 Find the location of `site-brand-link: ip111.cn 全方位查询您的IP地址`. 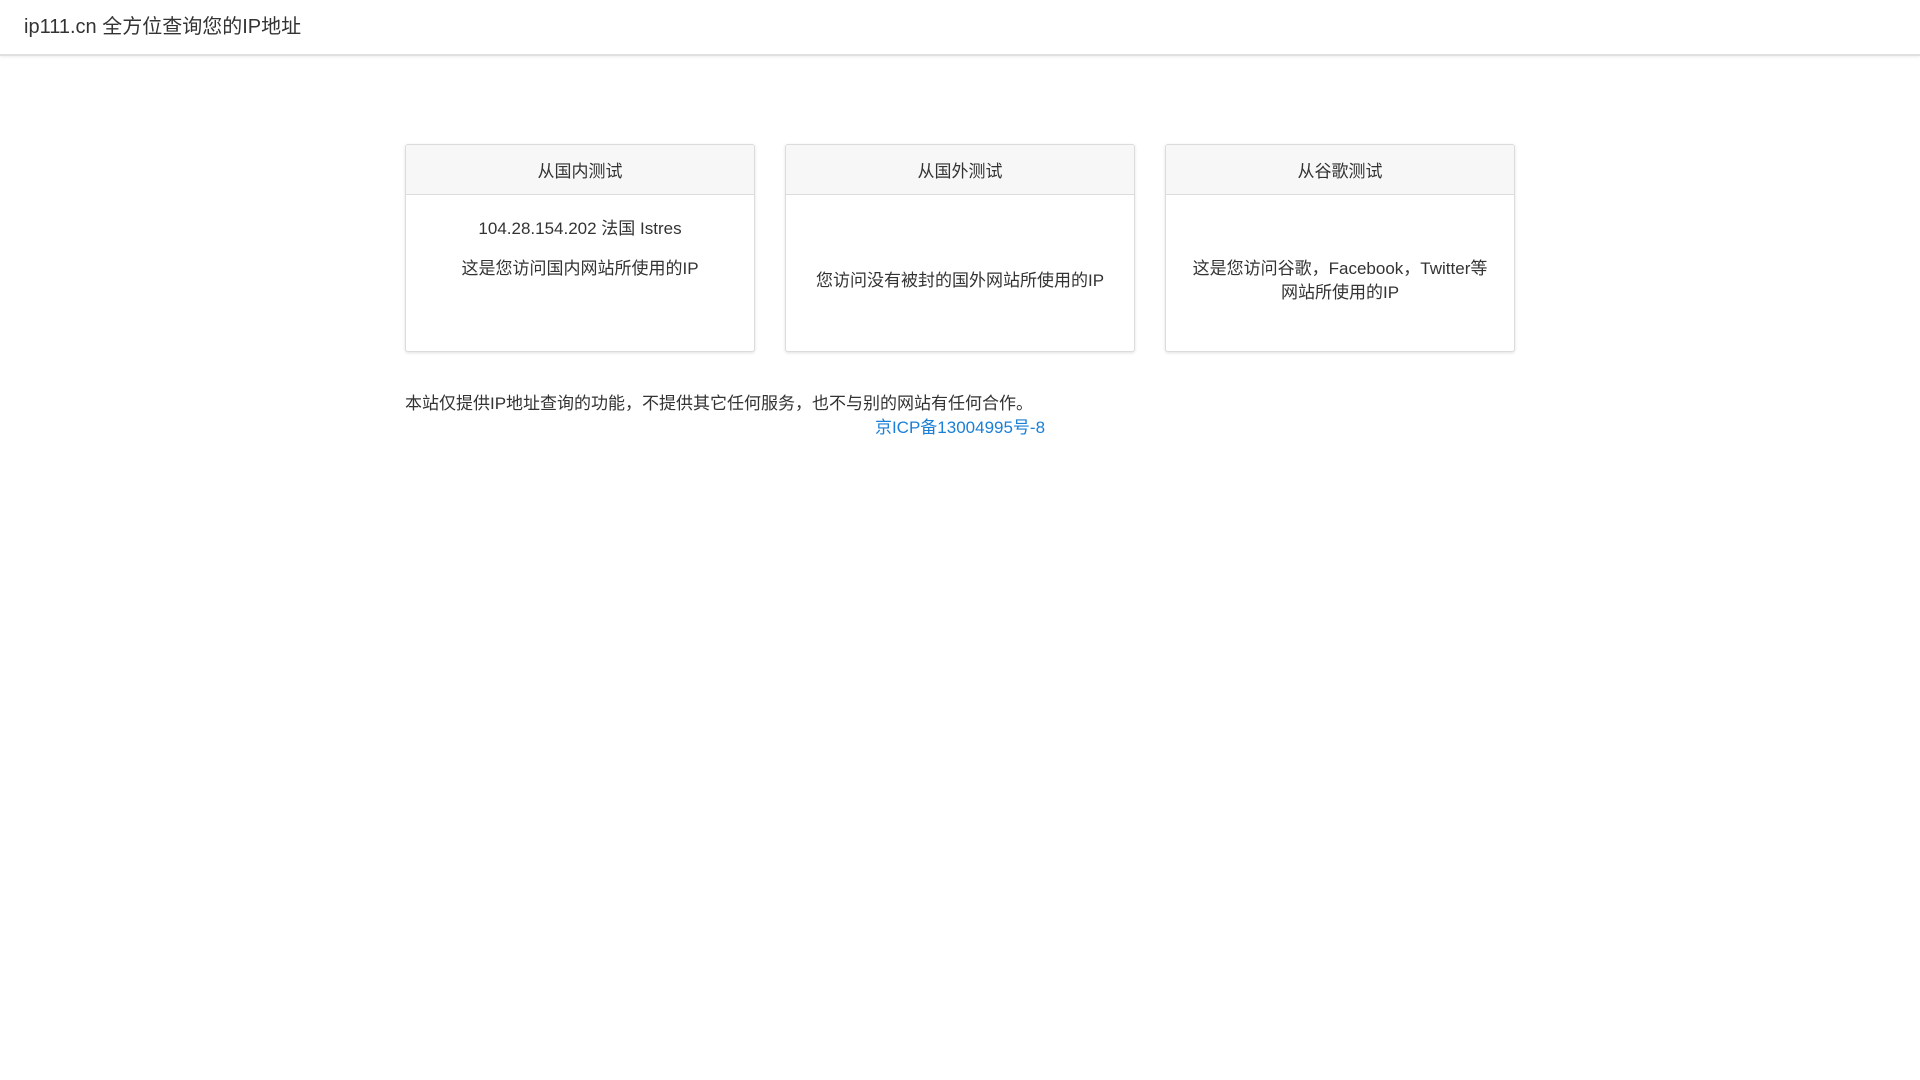

site-brand-link: ip111.cn 全方位查询您的IP地址 is located at coordinates (162, 27).